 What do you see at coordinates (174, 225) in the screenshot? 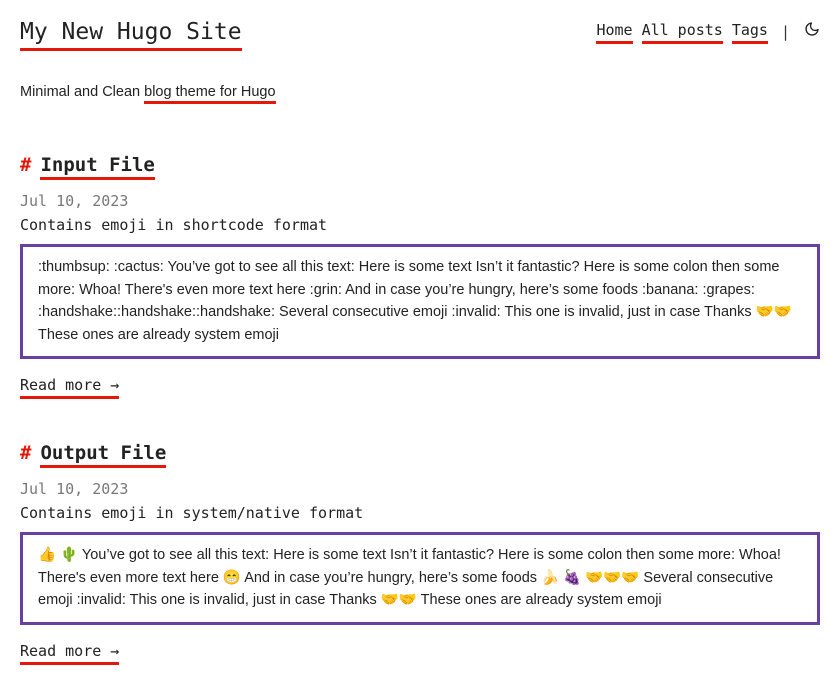
I see `post-description: Contains emoji in shortcode format` at bounding box center [174, 225].